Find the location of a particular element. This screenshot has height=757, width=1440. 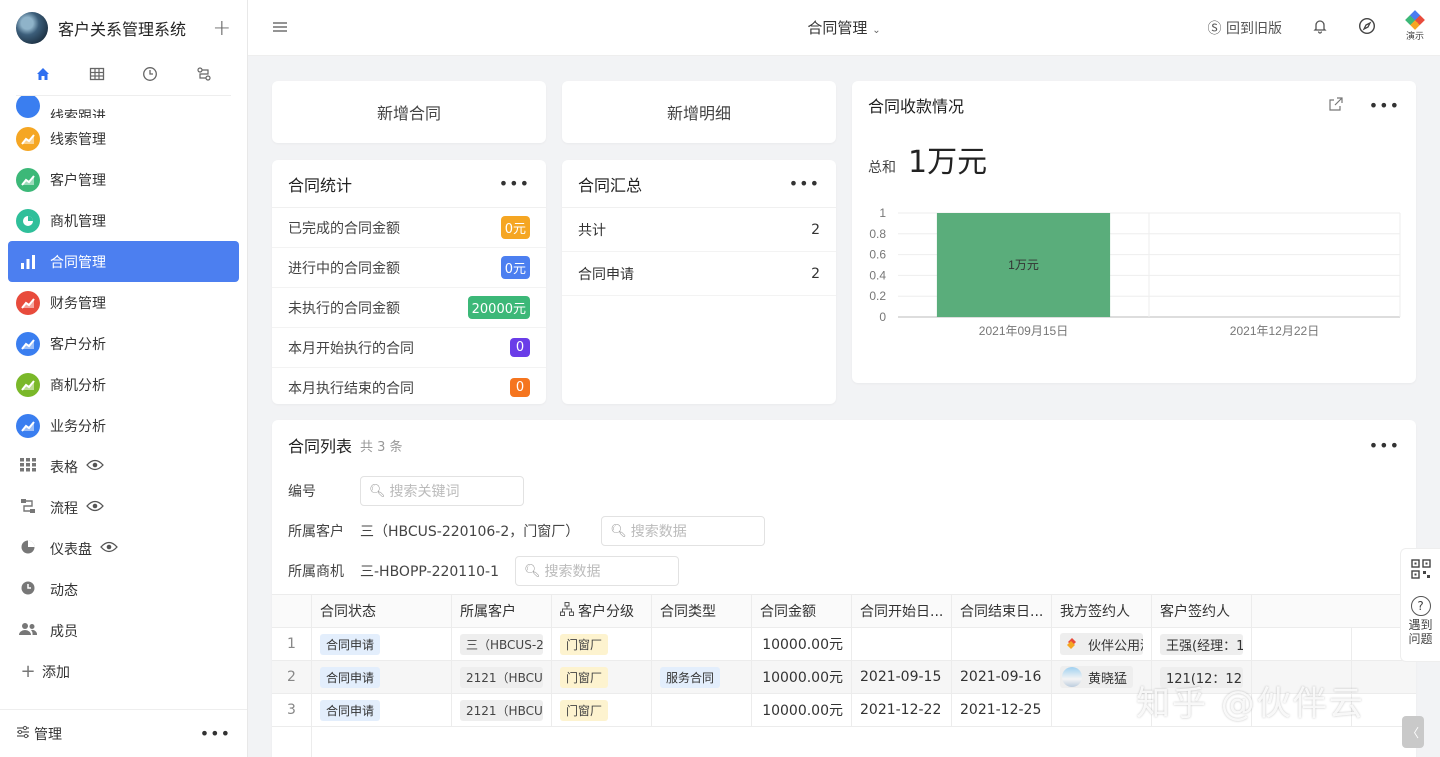

column-header: 合同金额 is located at coordinates (802, 611).